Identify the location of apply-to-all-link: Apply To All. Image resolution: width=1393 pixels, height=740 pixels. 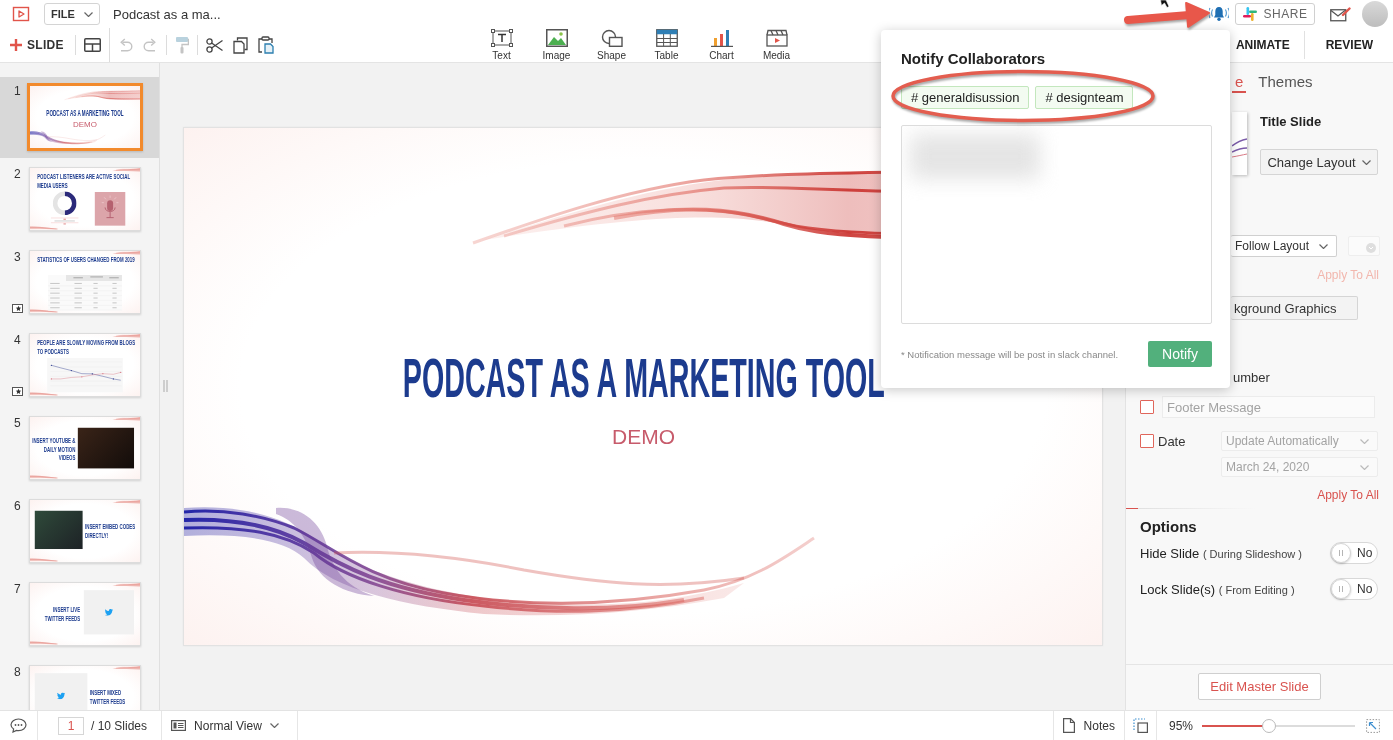
(1348, 495).